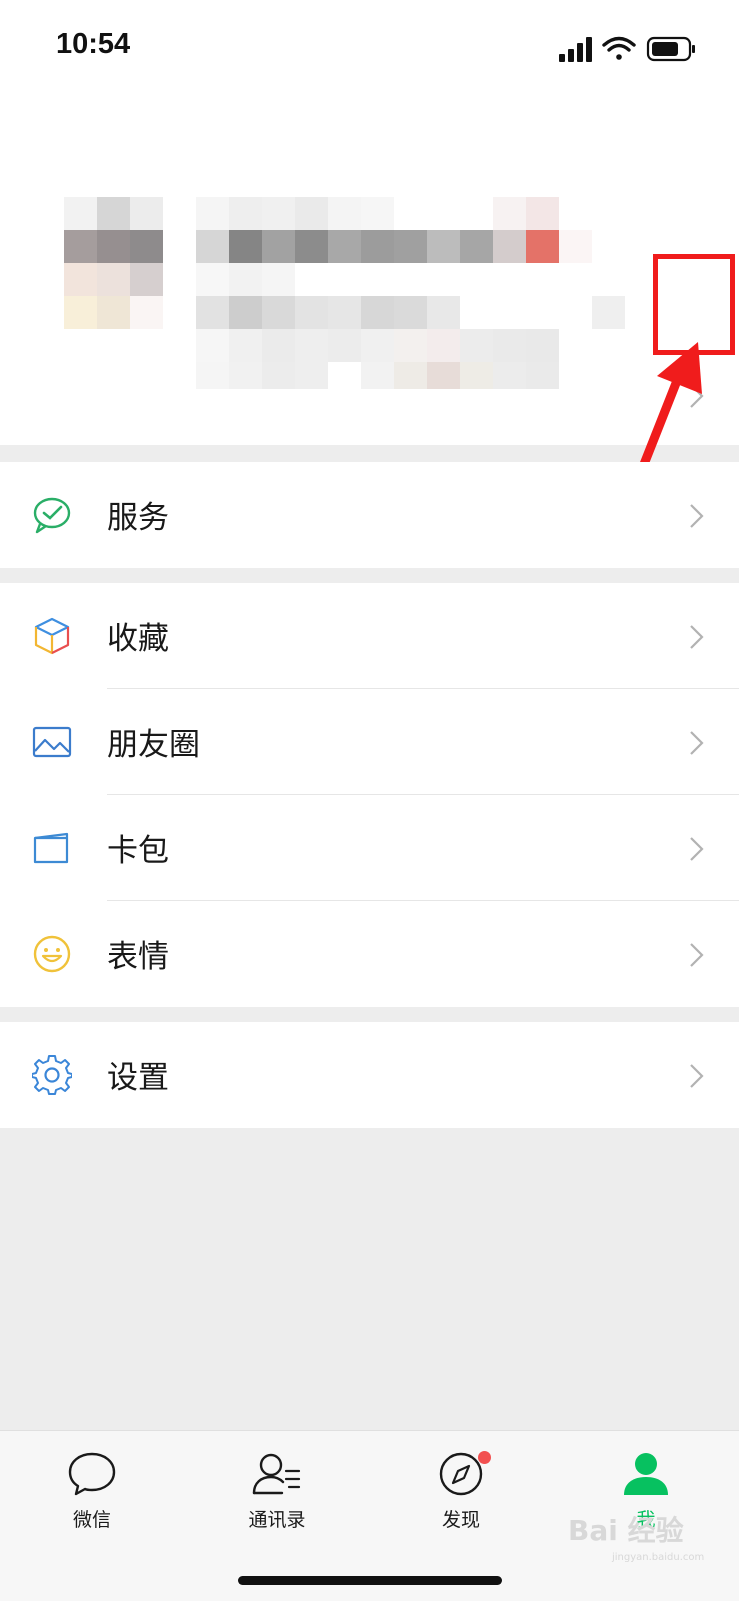 This screenshot has width=739, height=1601. I want to click on smiley-icon, so click(52, 954).